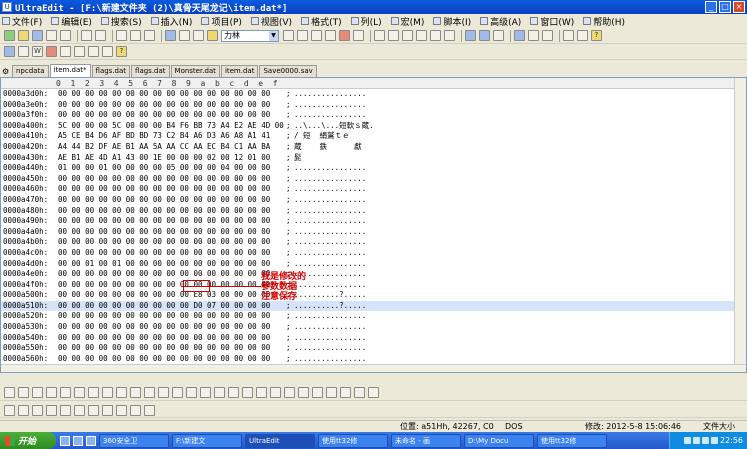 This screenshot has height=449, width=747. I want to click on vertical-scrollbar, so click(740, 225).